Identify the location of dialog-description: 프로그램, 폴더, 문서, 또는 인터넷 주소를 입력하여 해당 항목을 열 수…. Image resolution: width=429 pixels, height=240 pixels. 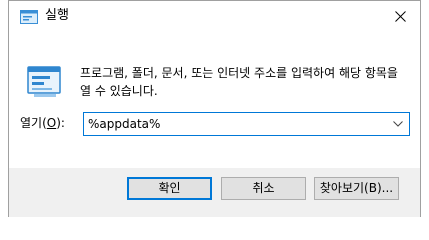
(239, 82).